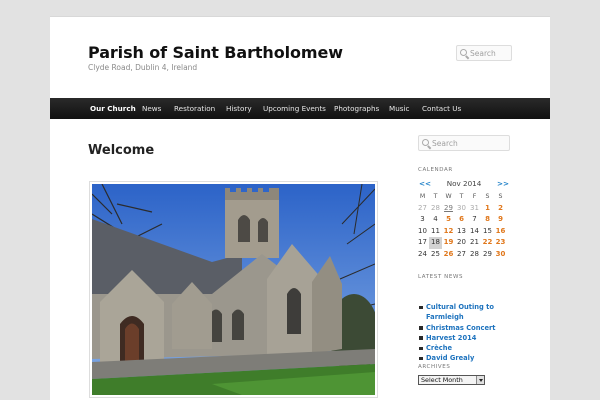 This screenshot has height=400, width=600. Describe the element at coordinates (474, 242) in the screenshot. I see `calendar-day: 21` at that location.